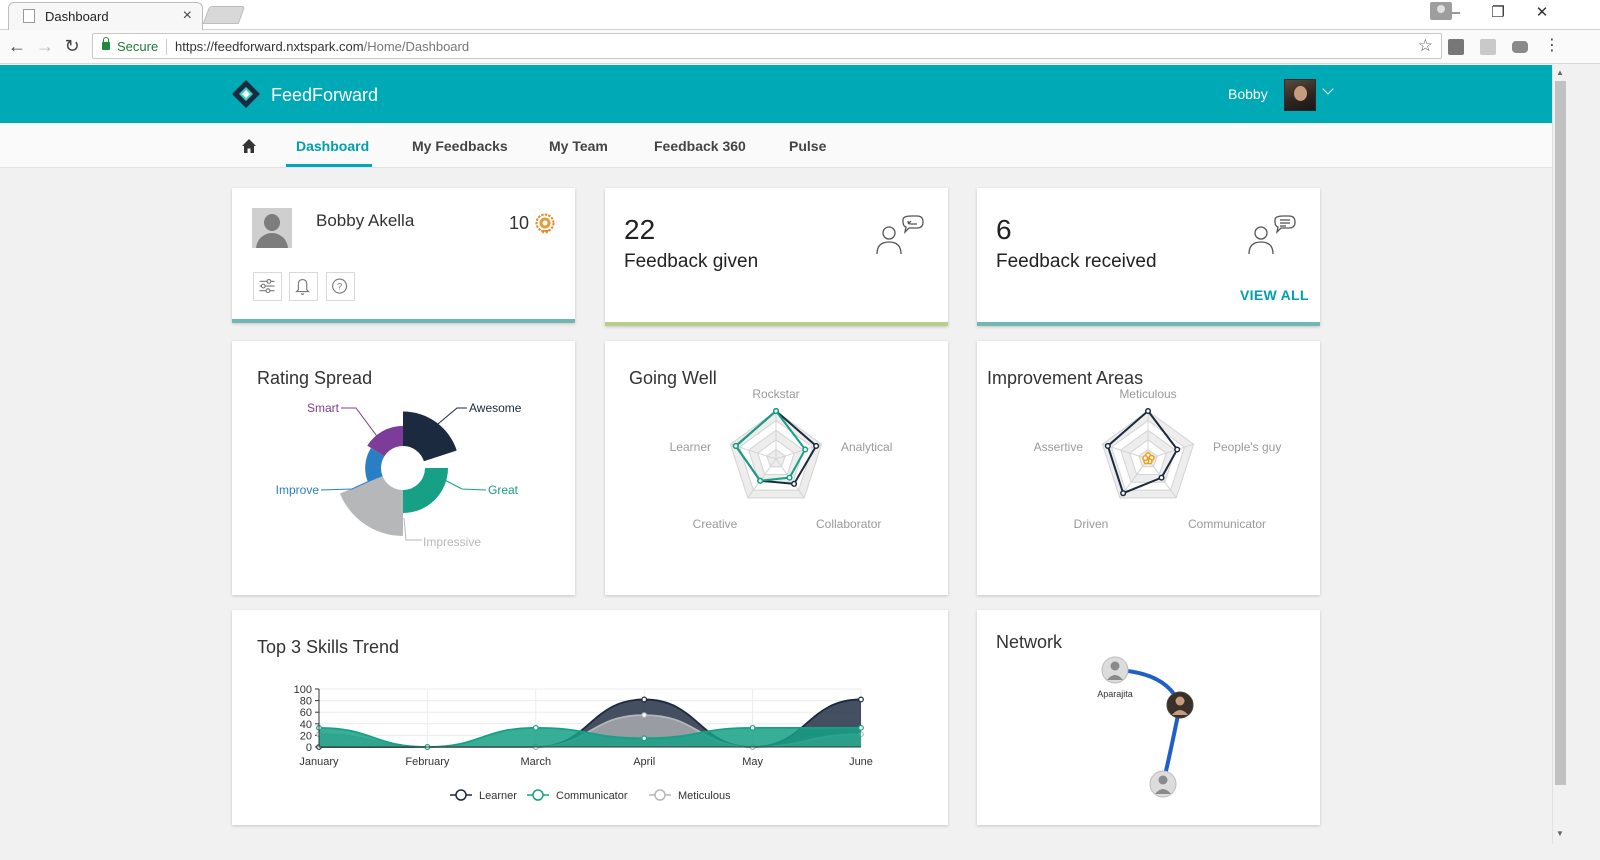  I want to click on y-tick-label: 40, so click(306, 725).